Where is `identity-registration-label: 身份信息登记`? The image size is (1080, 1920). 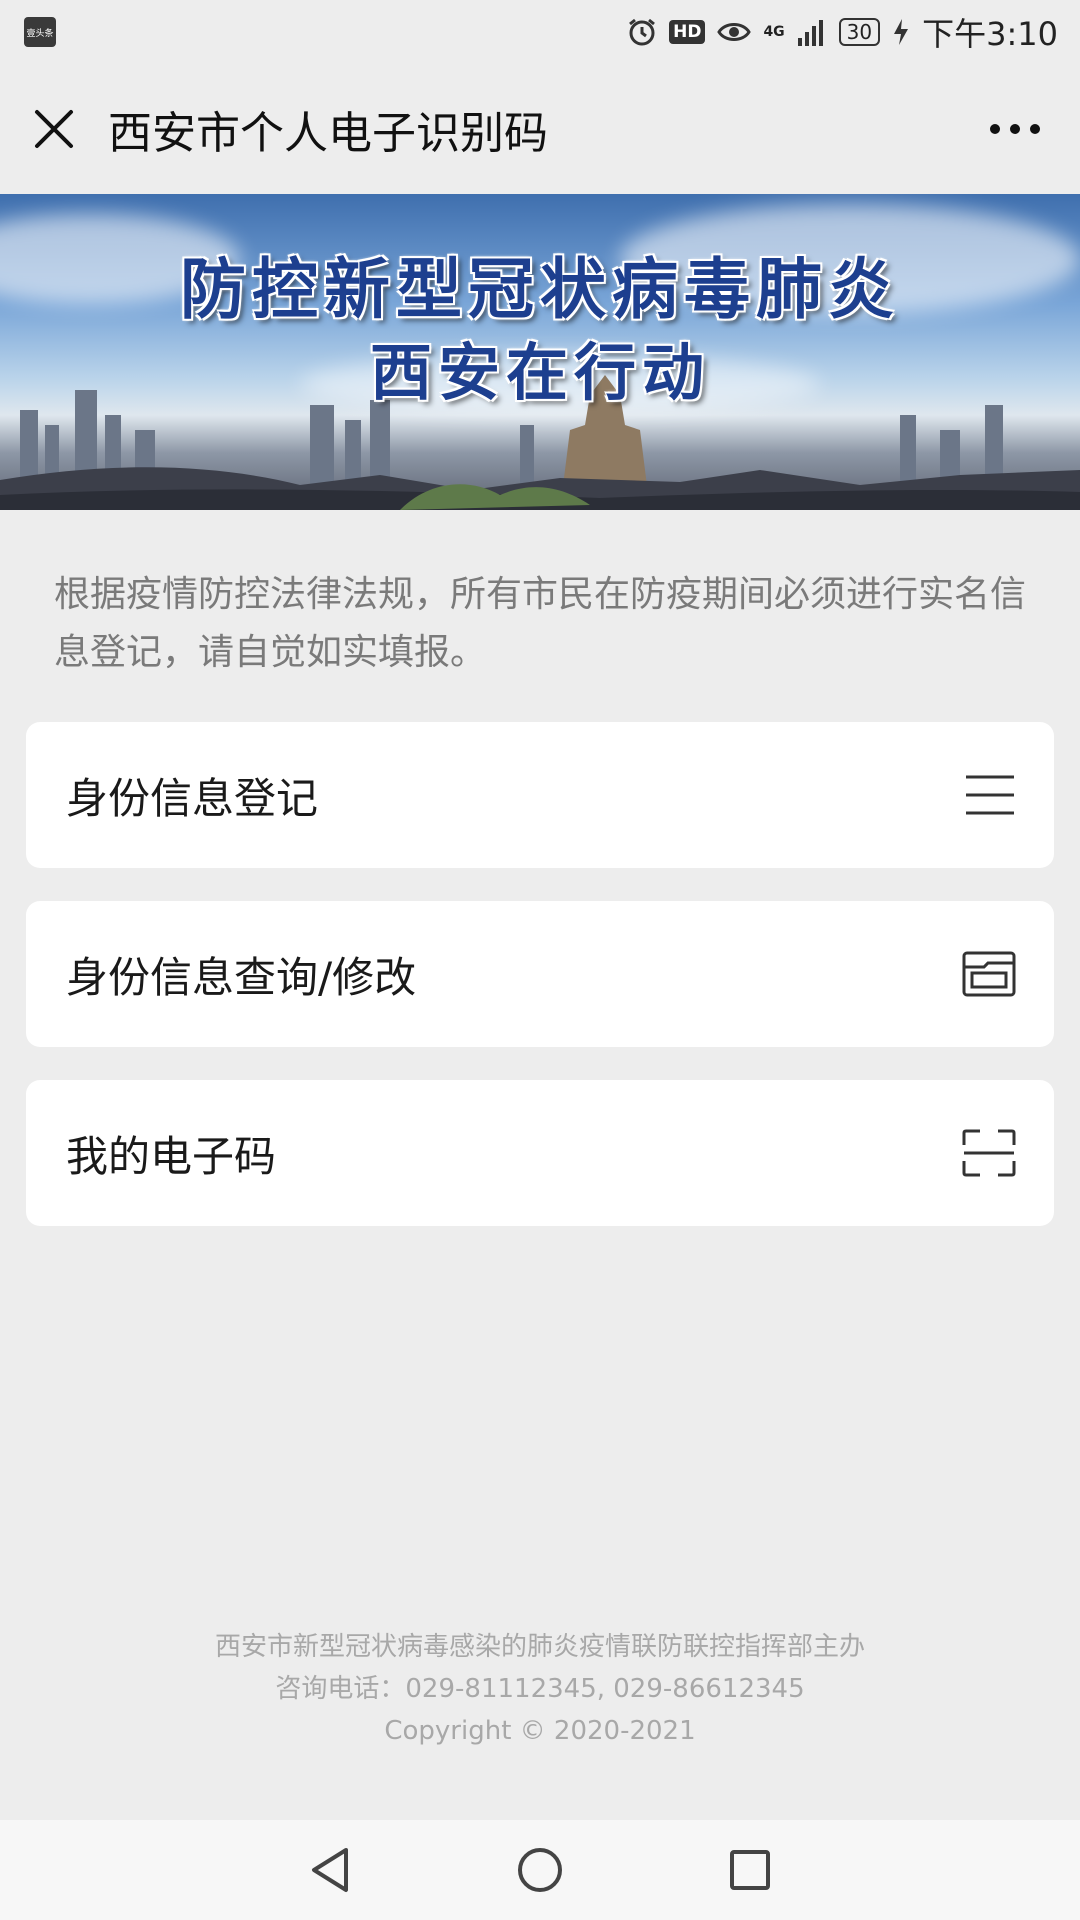
identity-registration-label: 身份信息登记 is located at coordinates (192, 798).